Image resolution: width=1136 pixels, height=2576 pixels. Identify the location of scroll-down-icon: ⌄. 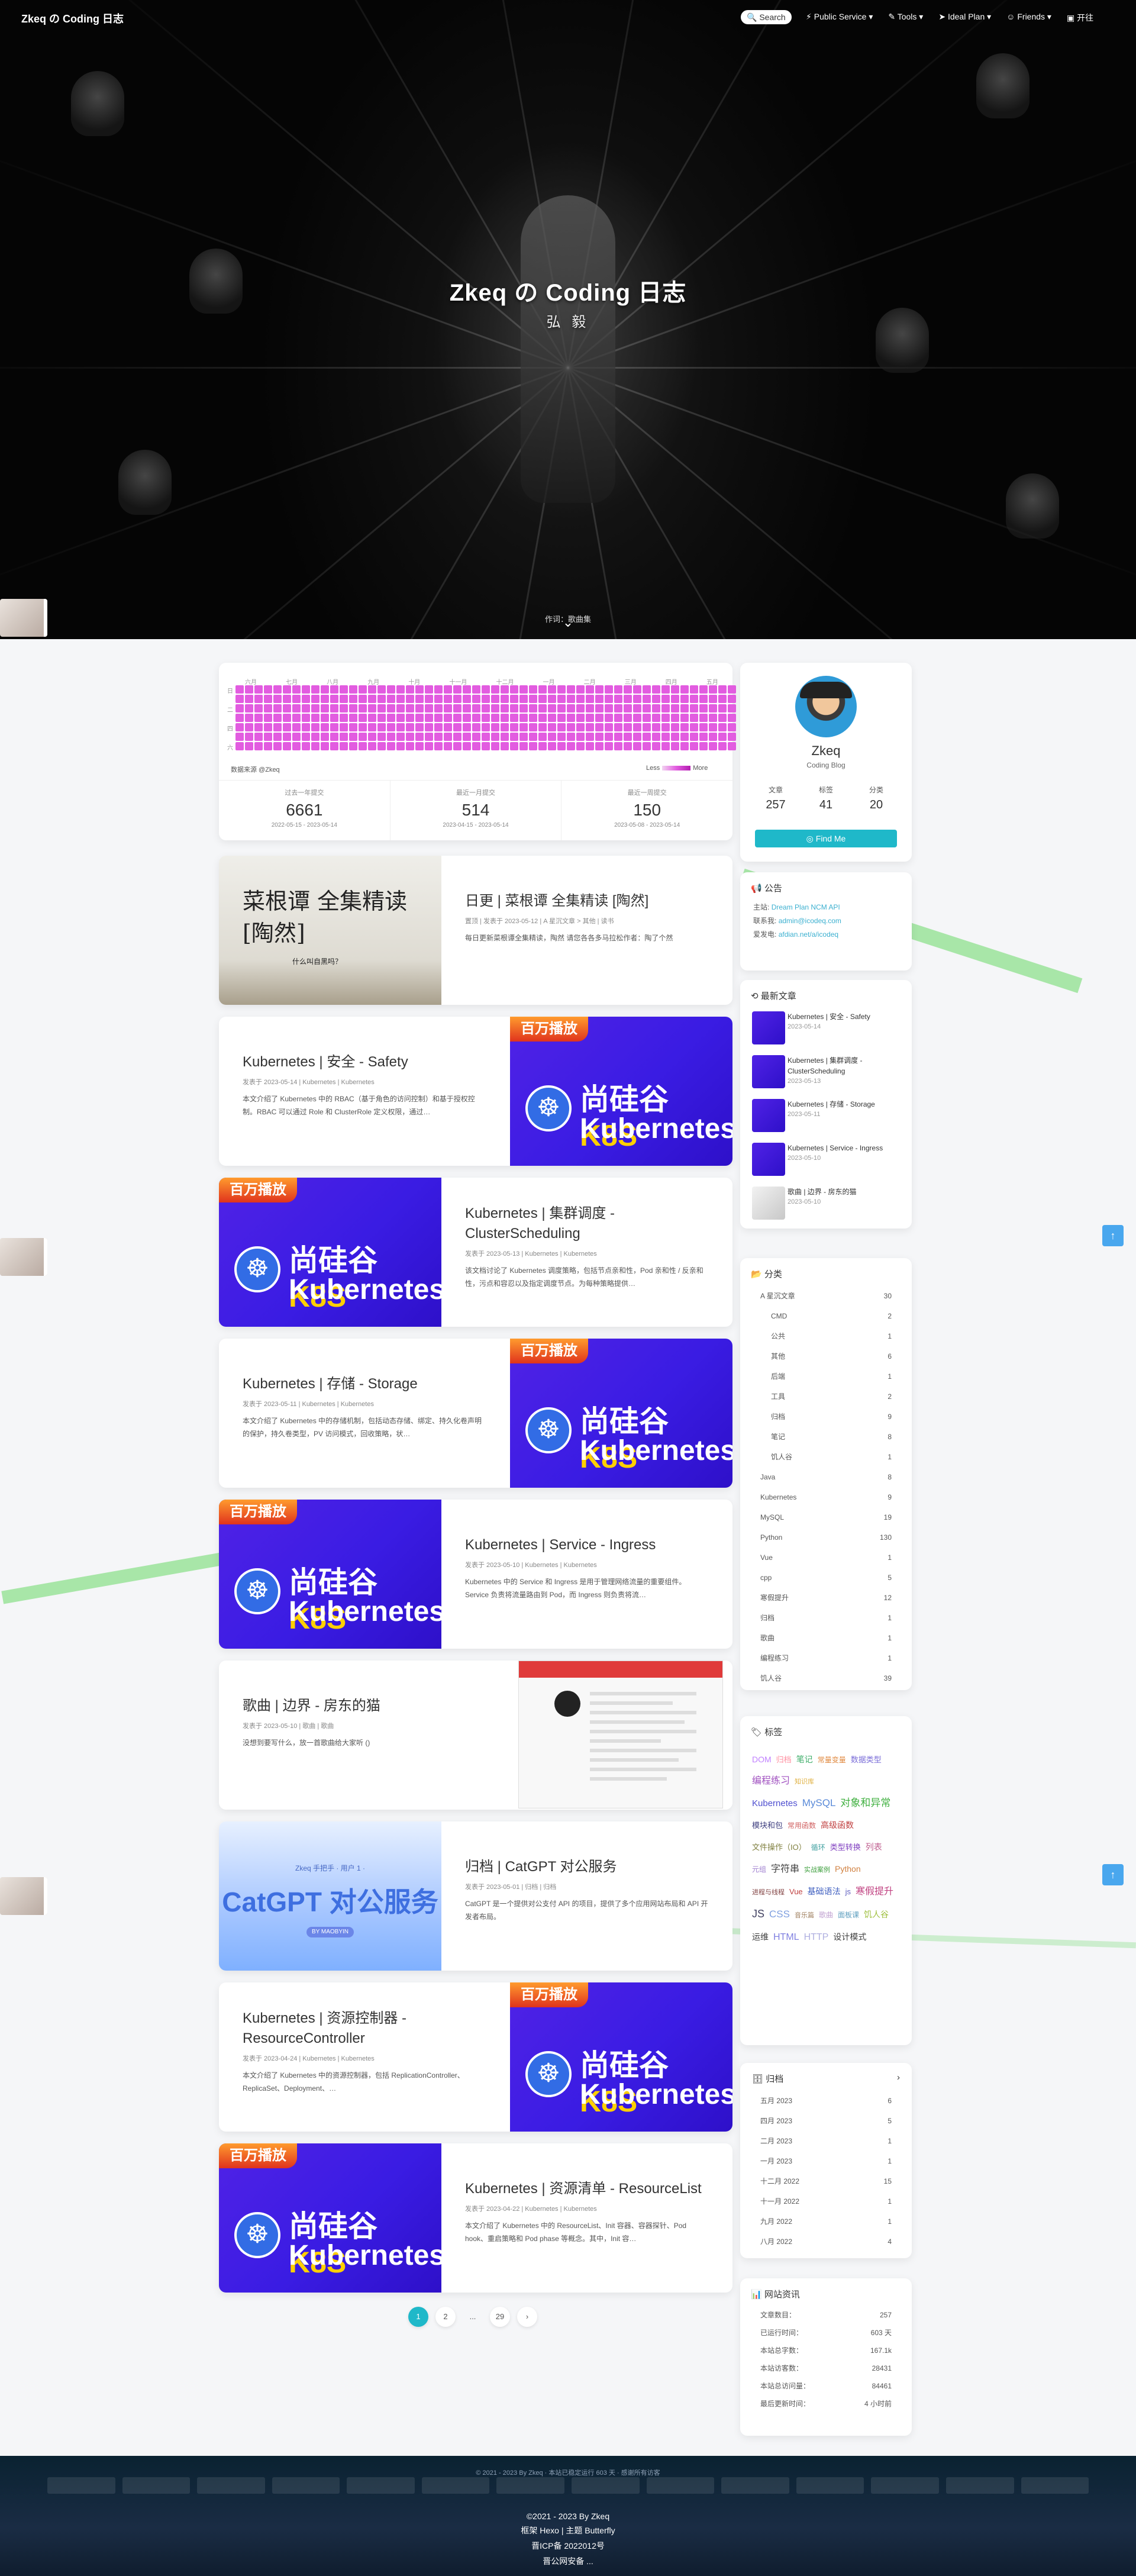
(568, 622).